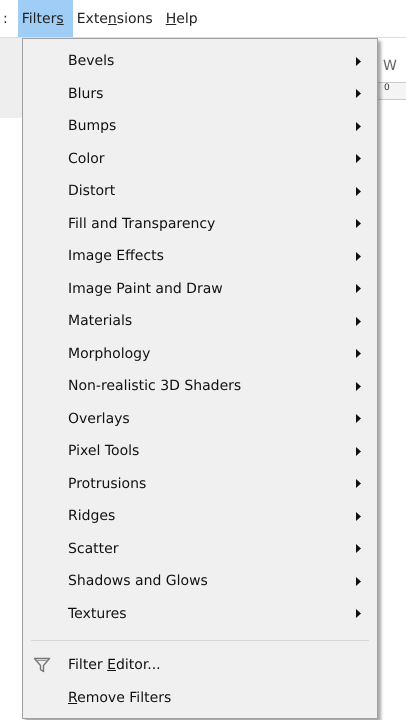 This screenshot has width=406, height=720. Describe the element at coordinates (200, 191) in the screenshot. I see `menu-item: Distort` at that location.